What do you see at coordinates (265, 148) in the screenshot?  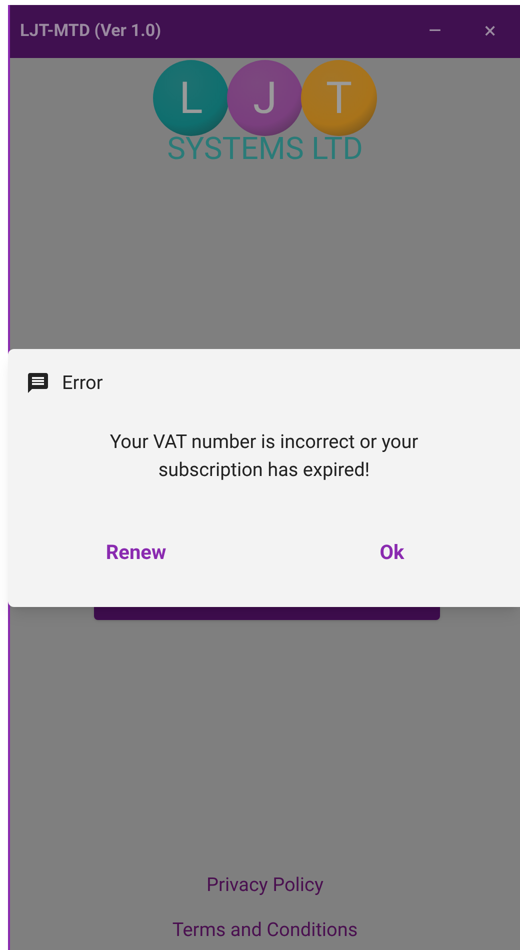 I see `logo-text: SYSTEMS LTD` at bounding box center [265, 148].